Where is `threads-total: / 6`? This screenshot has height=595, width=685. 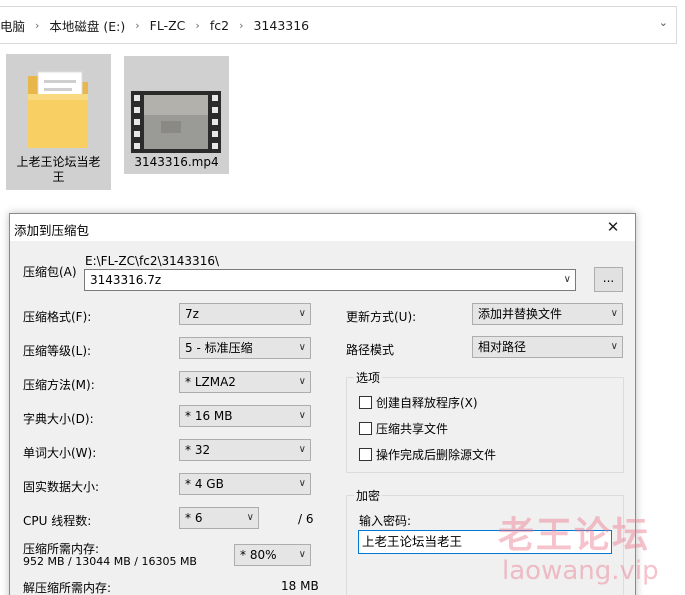 threads-total: / 6 is located at coordinates (306, 519).